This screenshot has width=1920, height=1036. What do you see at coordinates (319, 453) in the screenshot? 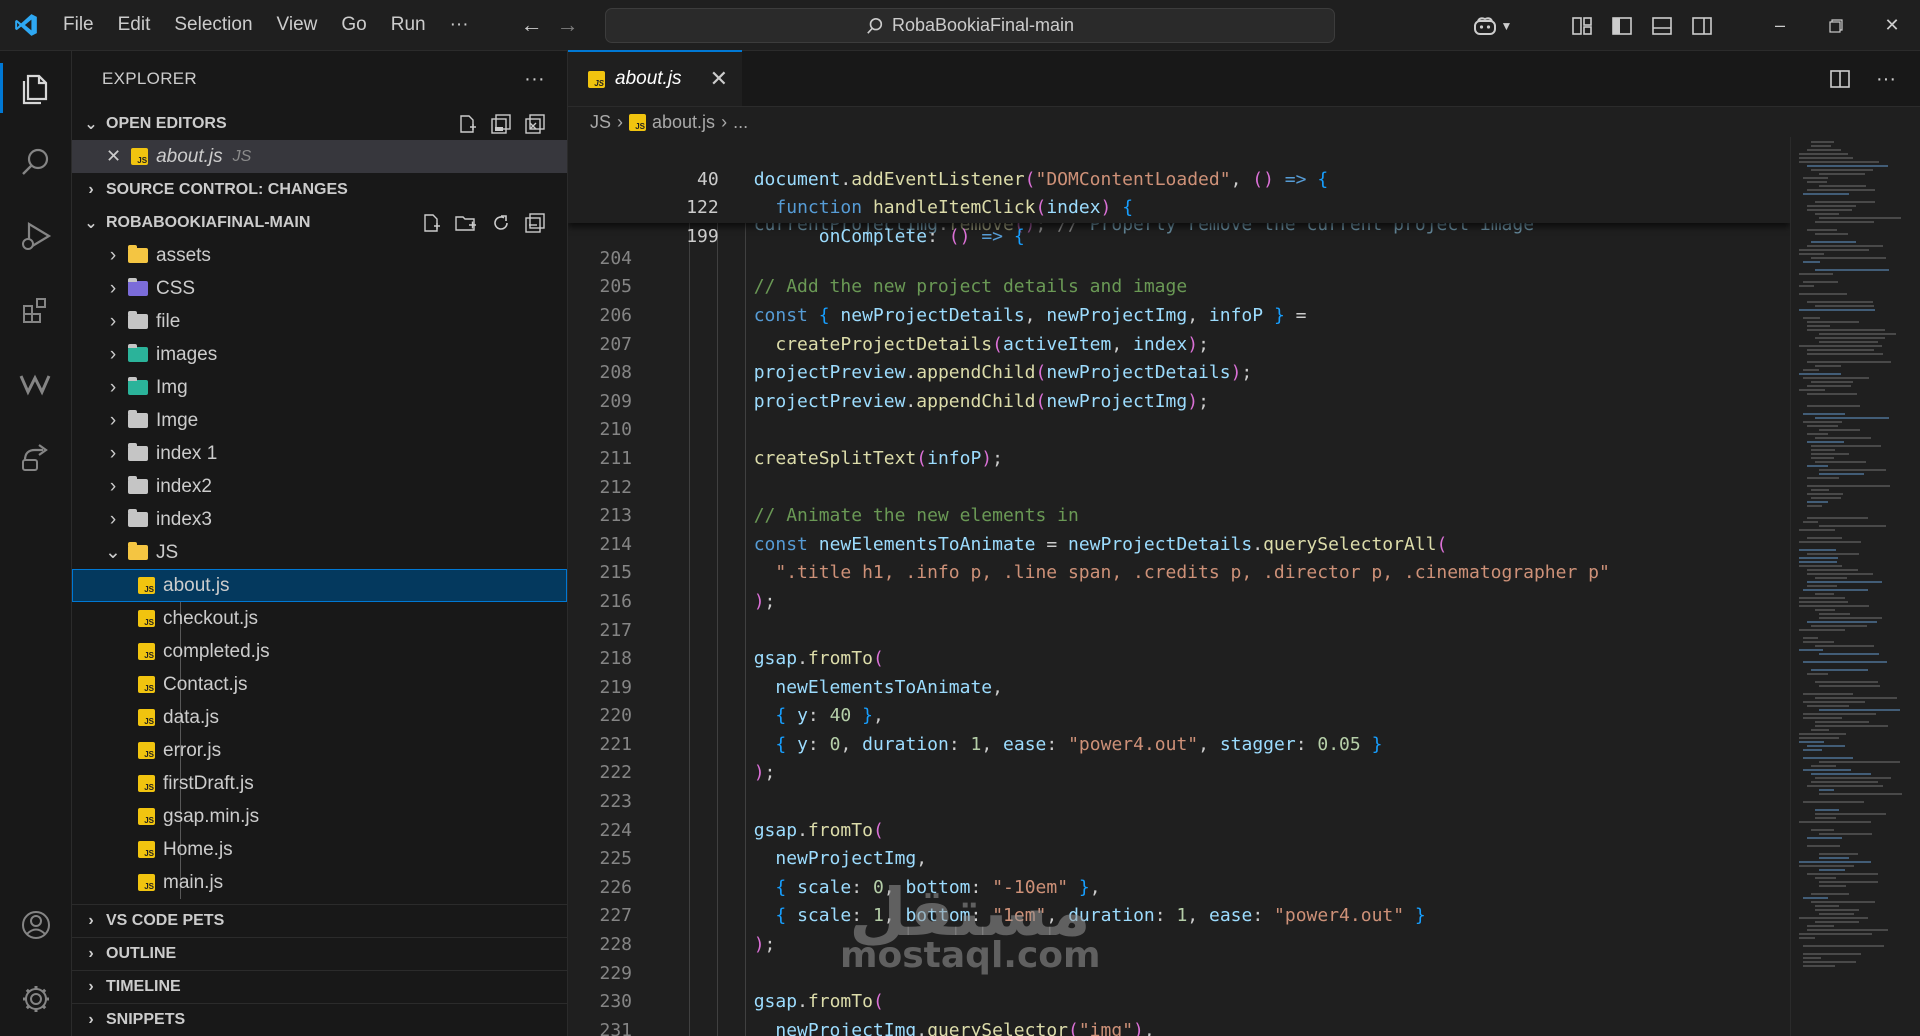
I see `folder-index1: › index 1` at bounding box center [319, 453].